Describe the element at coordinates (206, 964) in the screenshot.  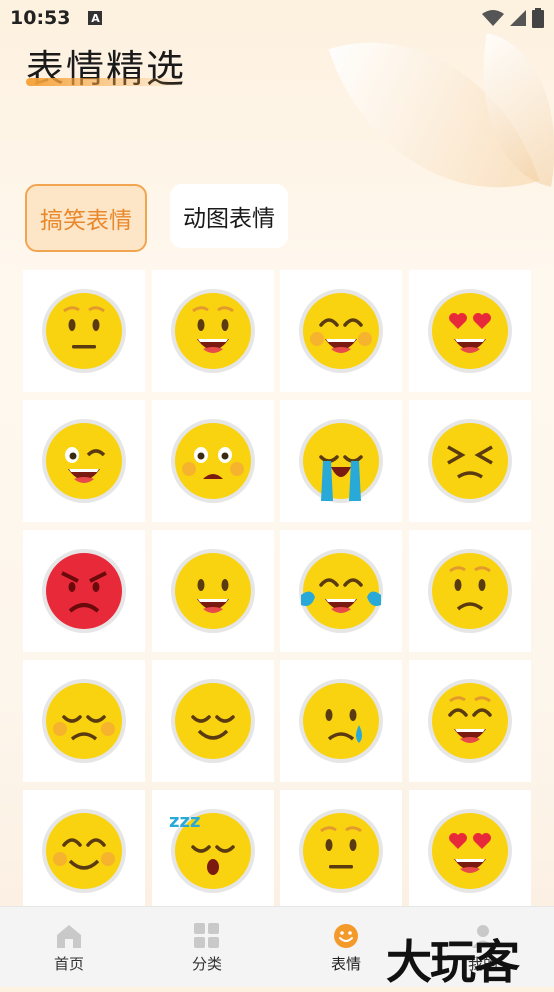
I see `nav-category-label: 分类` at that location.